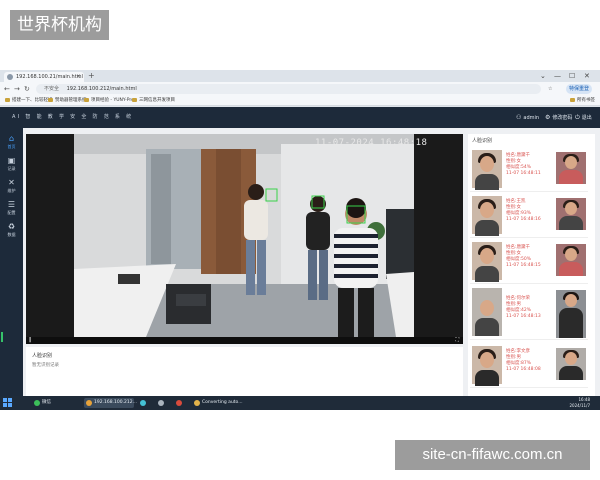 This screenshot has height=480, width=600. I want to click on new-tab-button: +, so click(91, 76).